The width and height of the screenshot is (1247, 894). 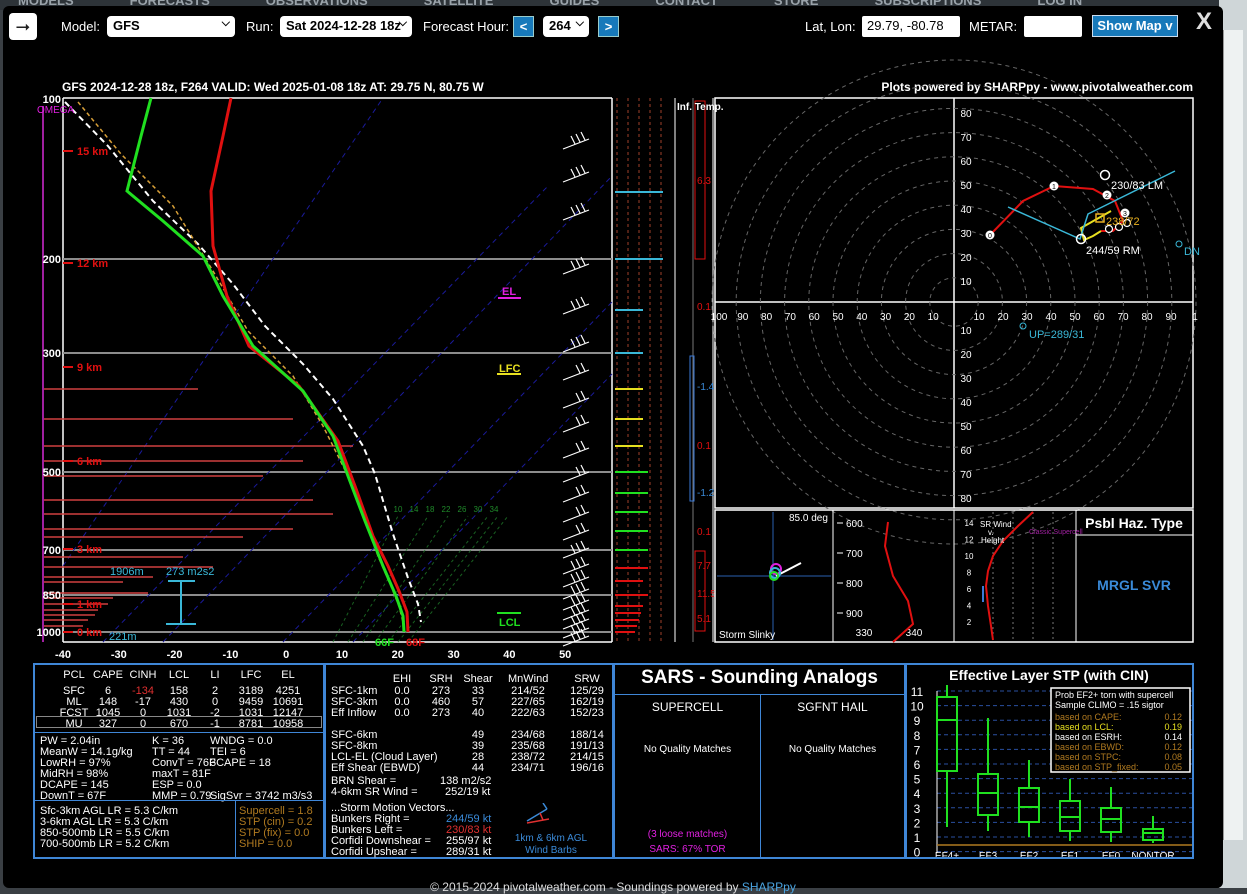 I want to click on share-button: ⭢, so click(x=23, y=26).